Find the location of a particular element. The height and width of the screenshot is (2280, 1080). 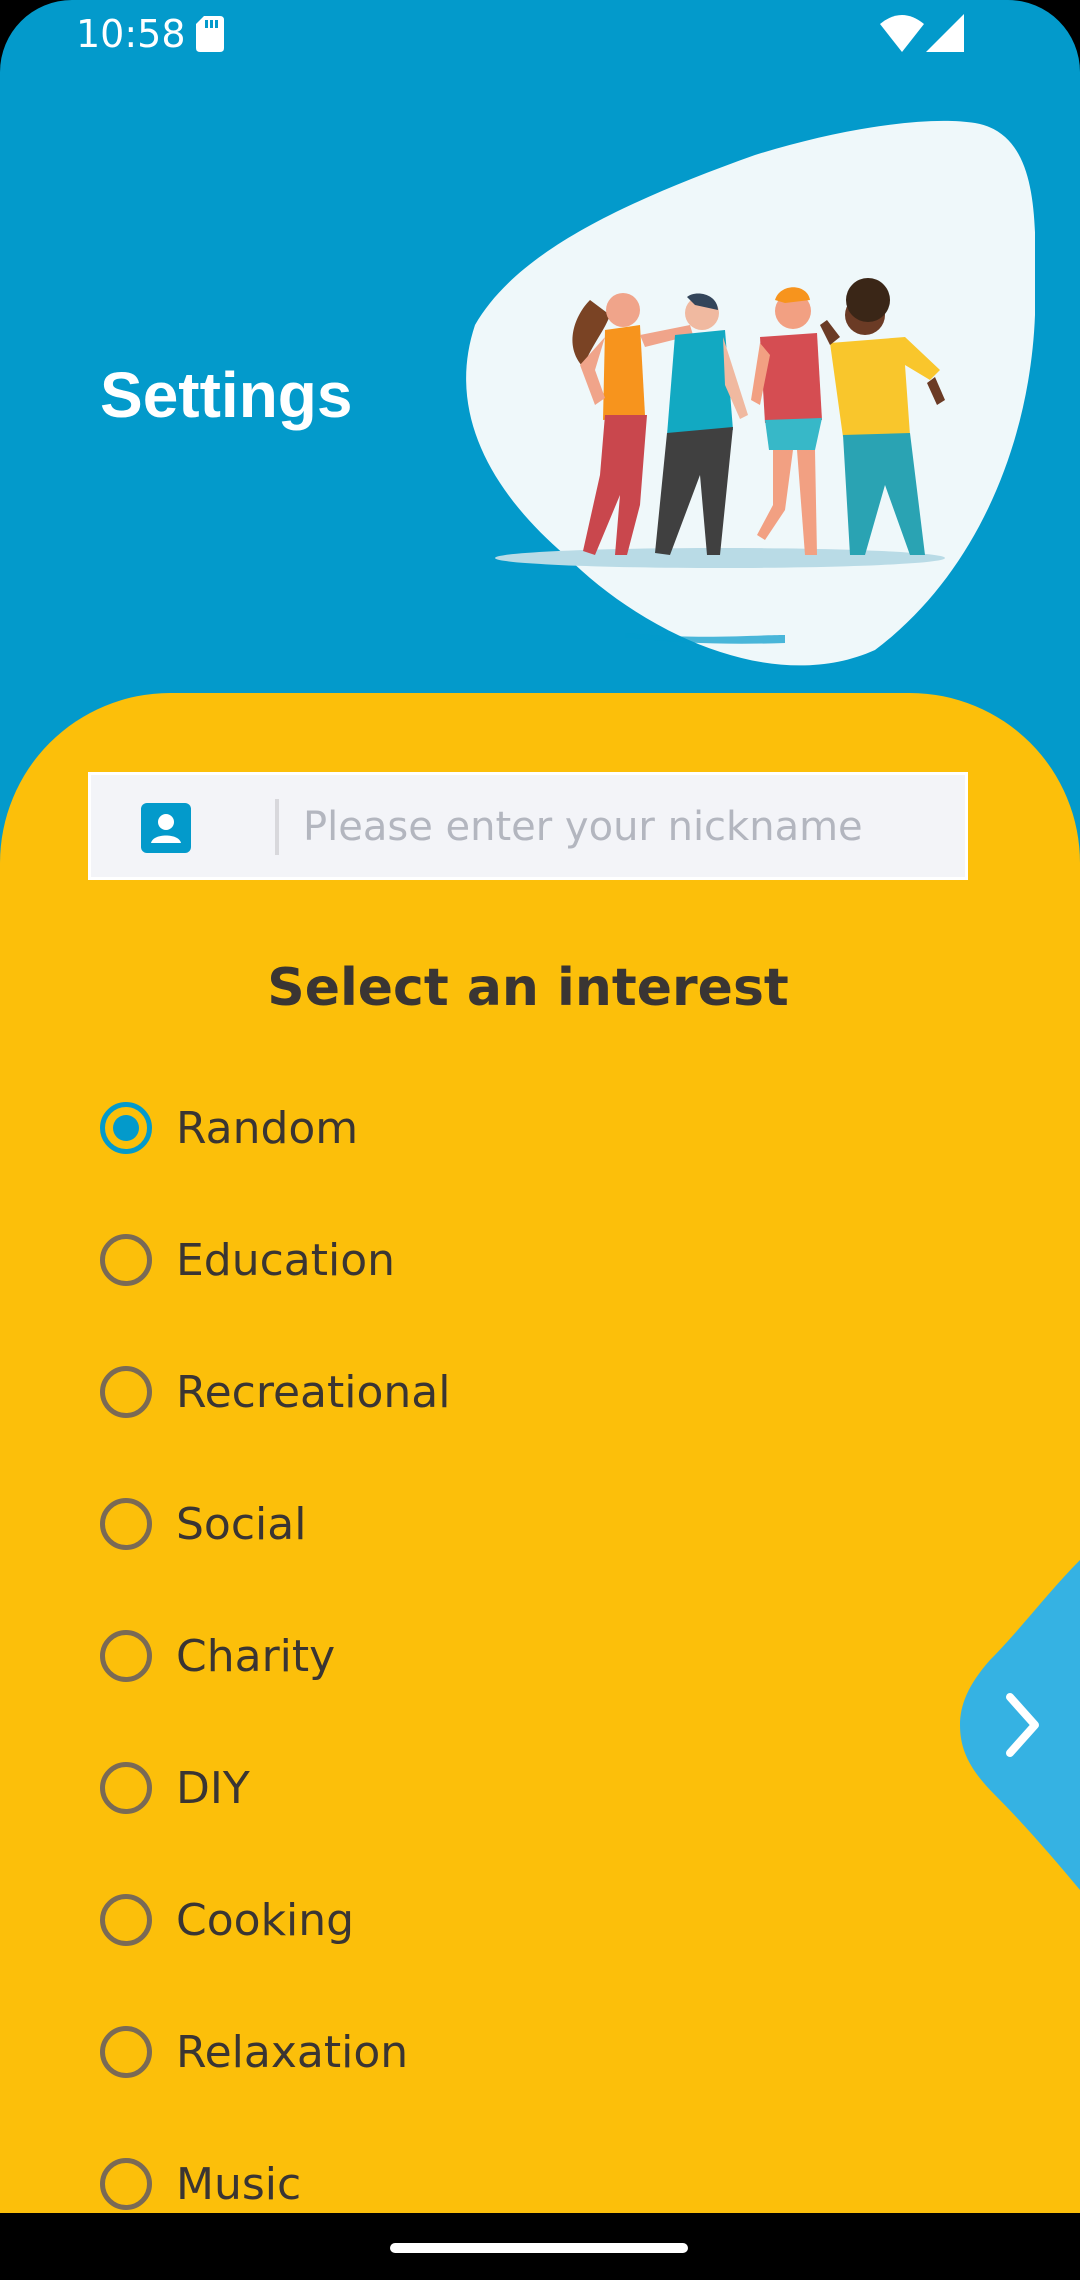

navigation-bar is located at coordinates (540, 2246).